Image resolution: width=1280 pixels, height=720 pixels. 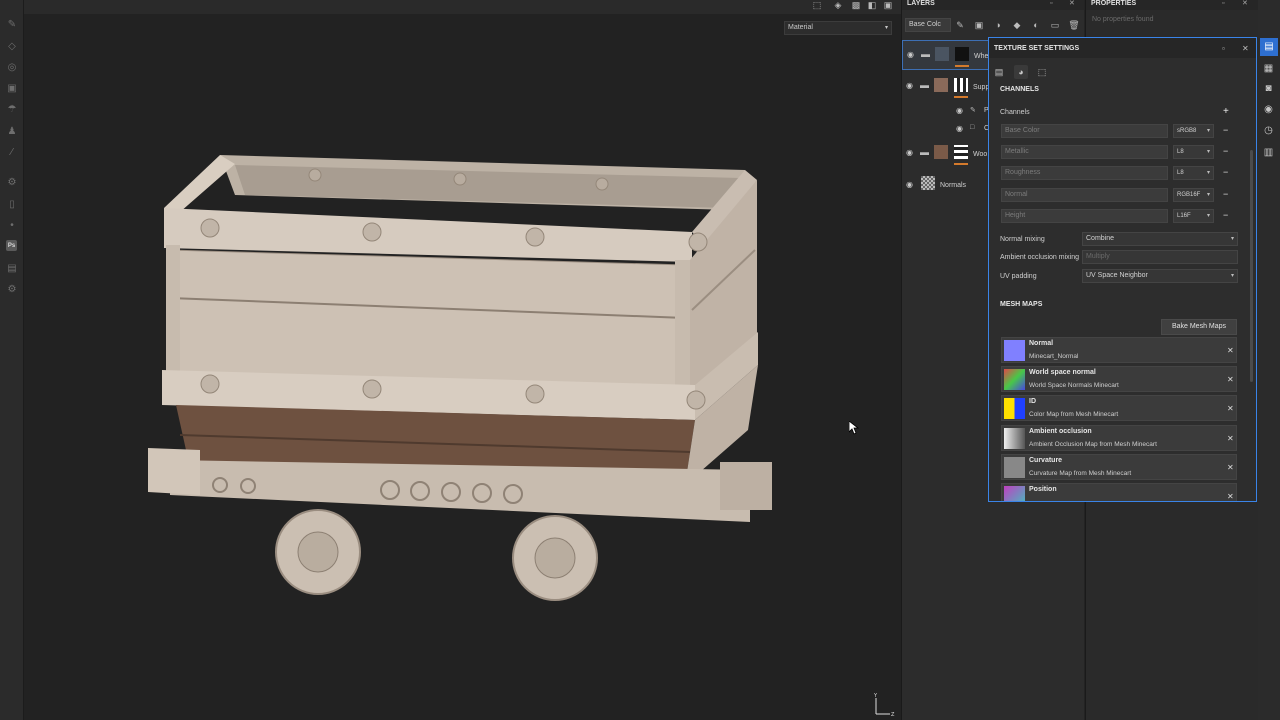 What do you see at coordinates (1054, 356) in the screenshot?
I see `mesh-map-source: Minecart_Normal` at bounding box center [1054, 356].